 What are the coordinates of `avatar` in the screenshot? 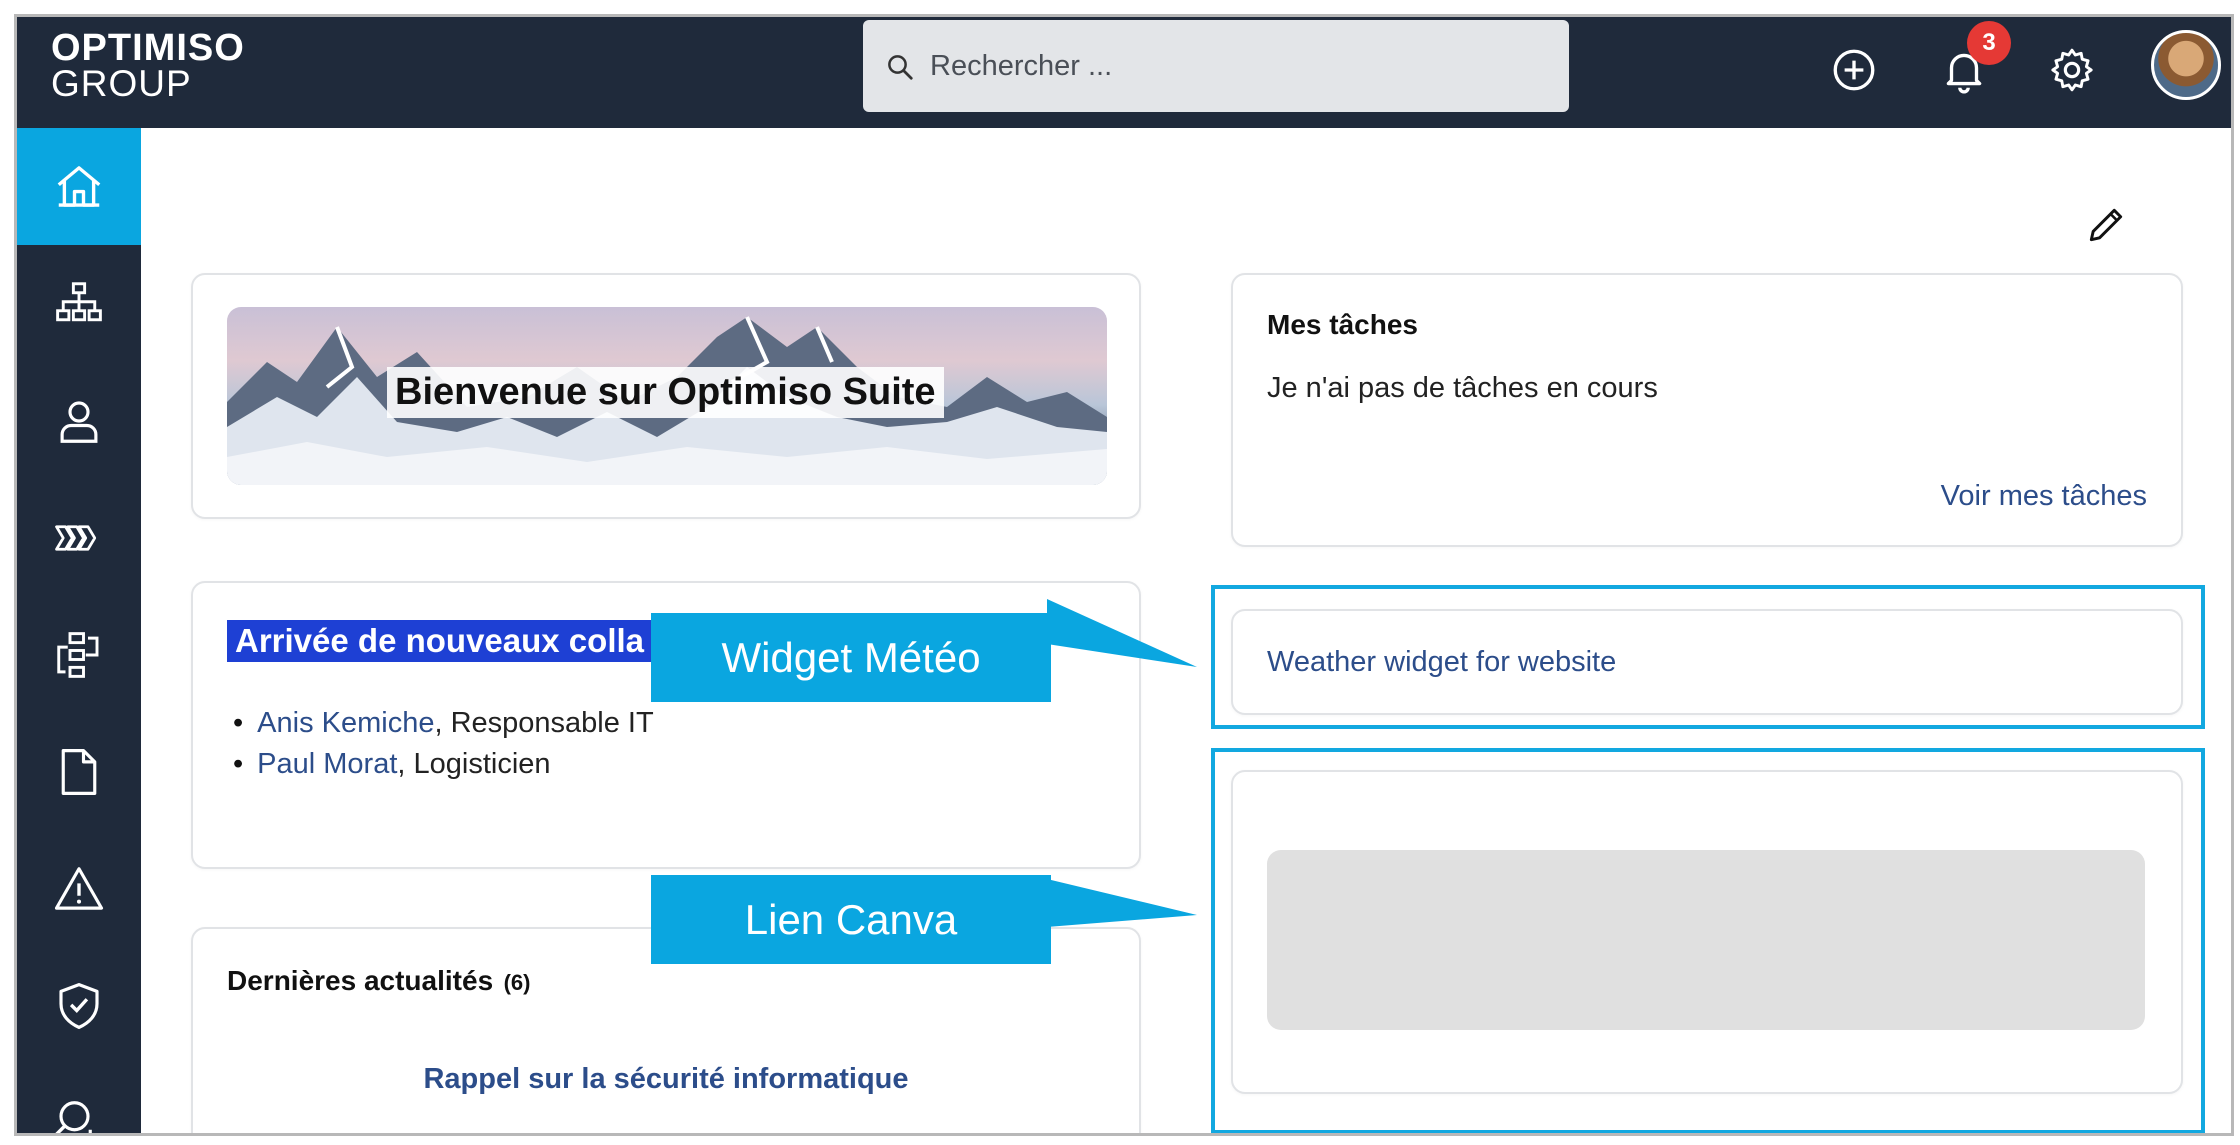 It's located at (2186, 65).